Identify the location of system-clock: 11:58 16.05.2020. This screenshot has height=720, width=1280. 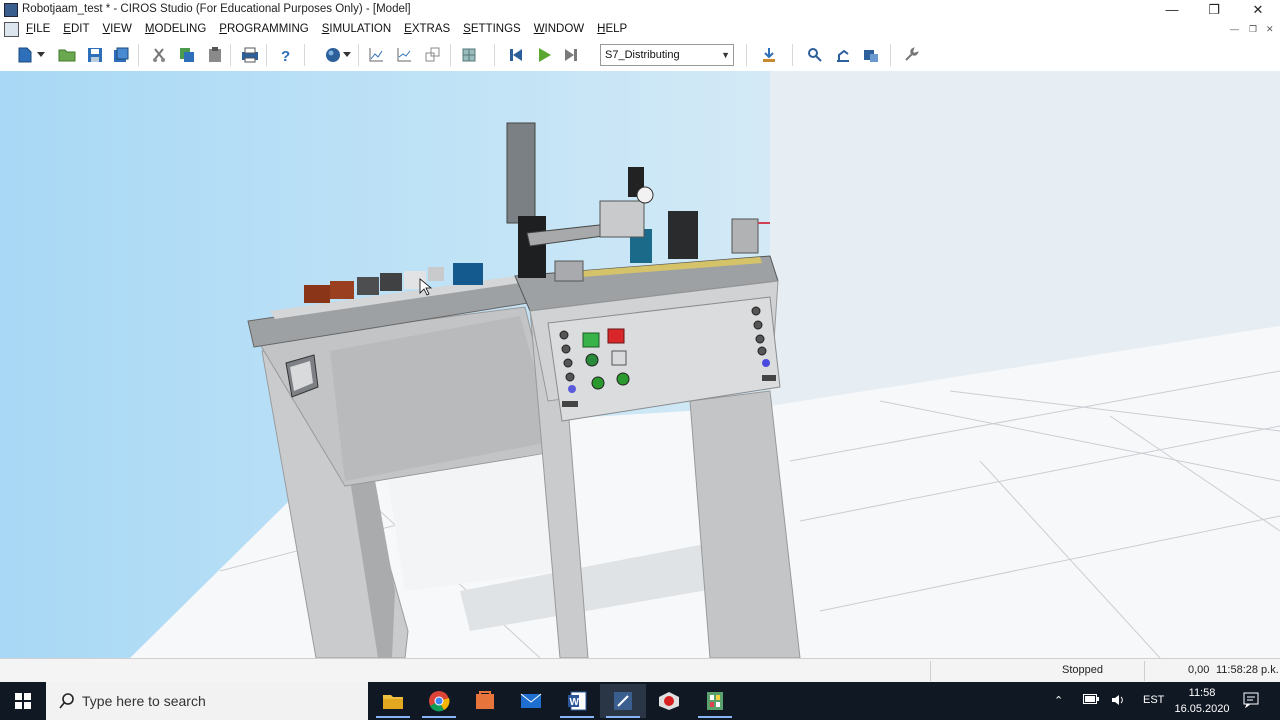
(1202, 701).